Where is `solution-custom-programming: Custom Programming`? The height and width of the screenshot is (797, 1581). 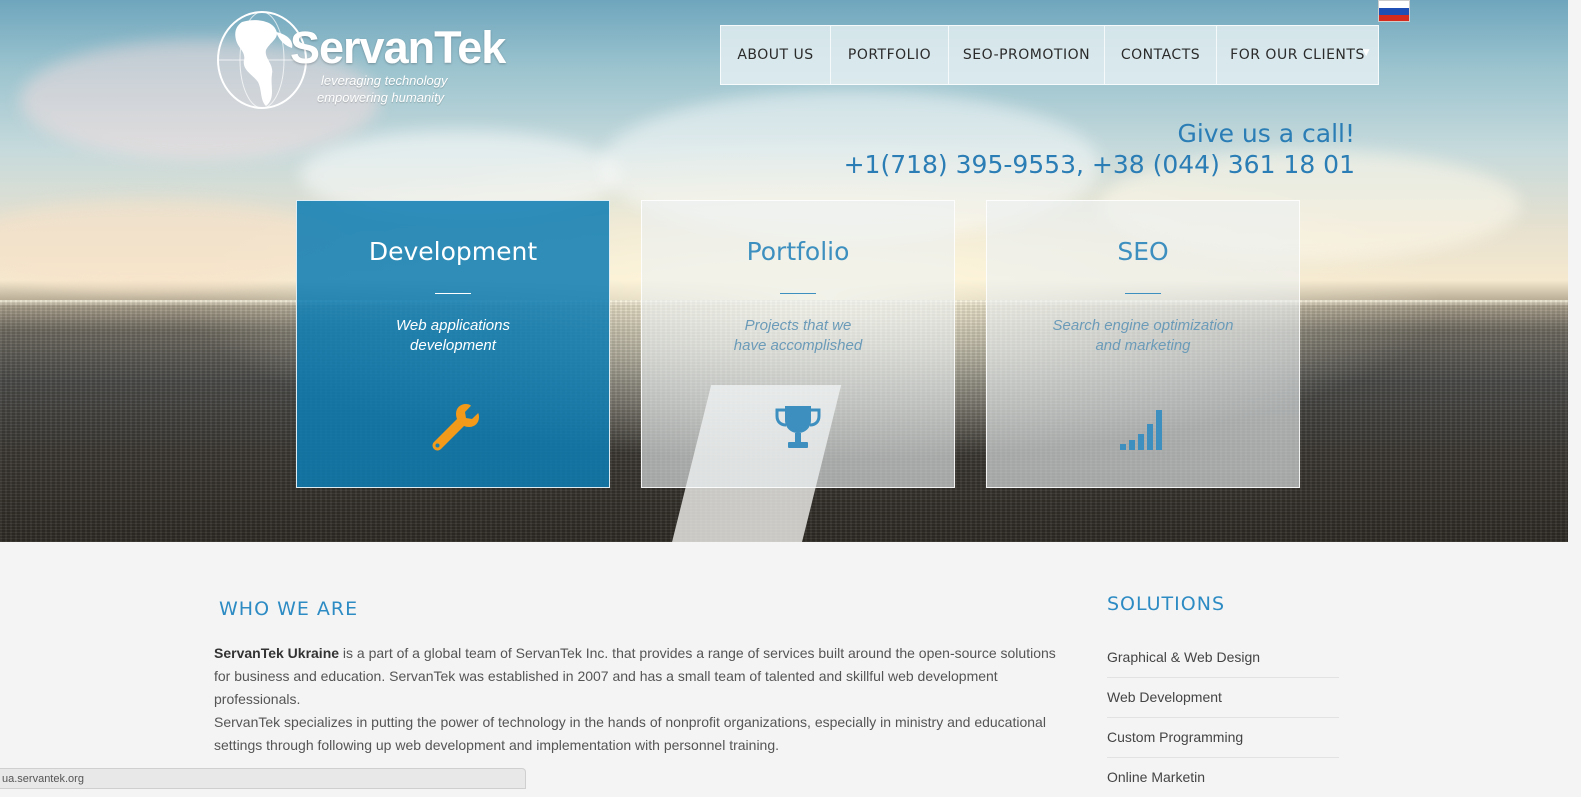 solution-custom-programming: Custom Programming is located at coordinates (1223, 738).